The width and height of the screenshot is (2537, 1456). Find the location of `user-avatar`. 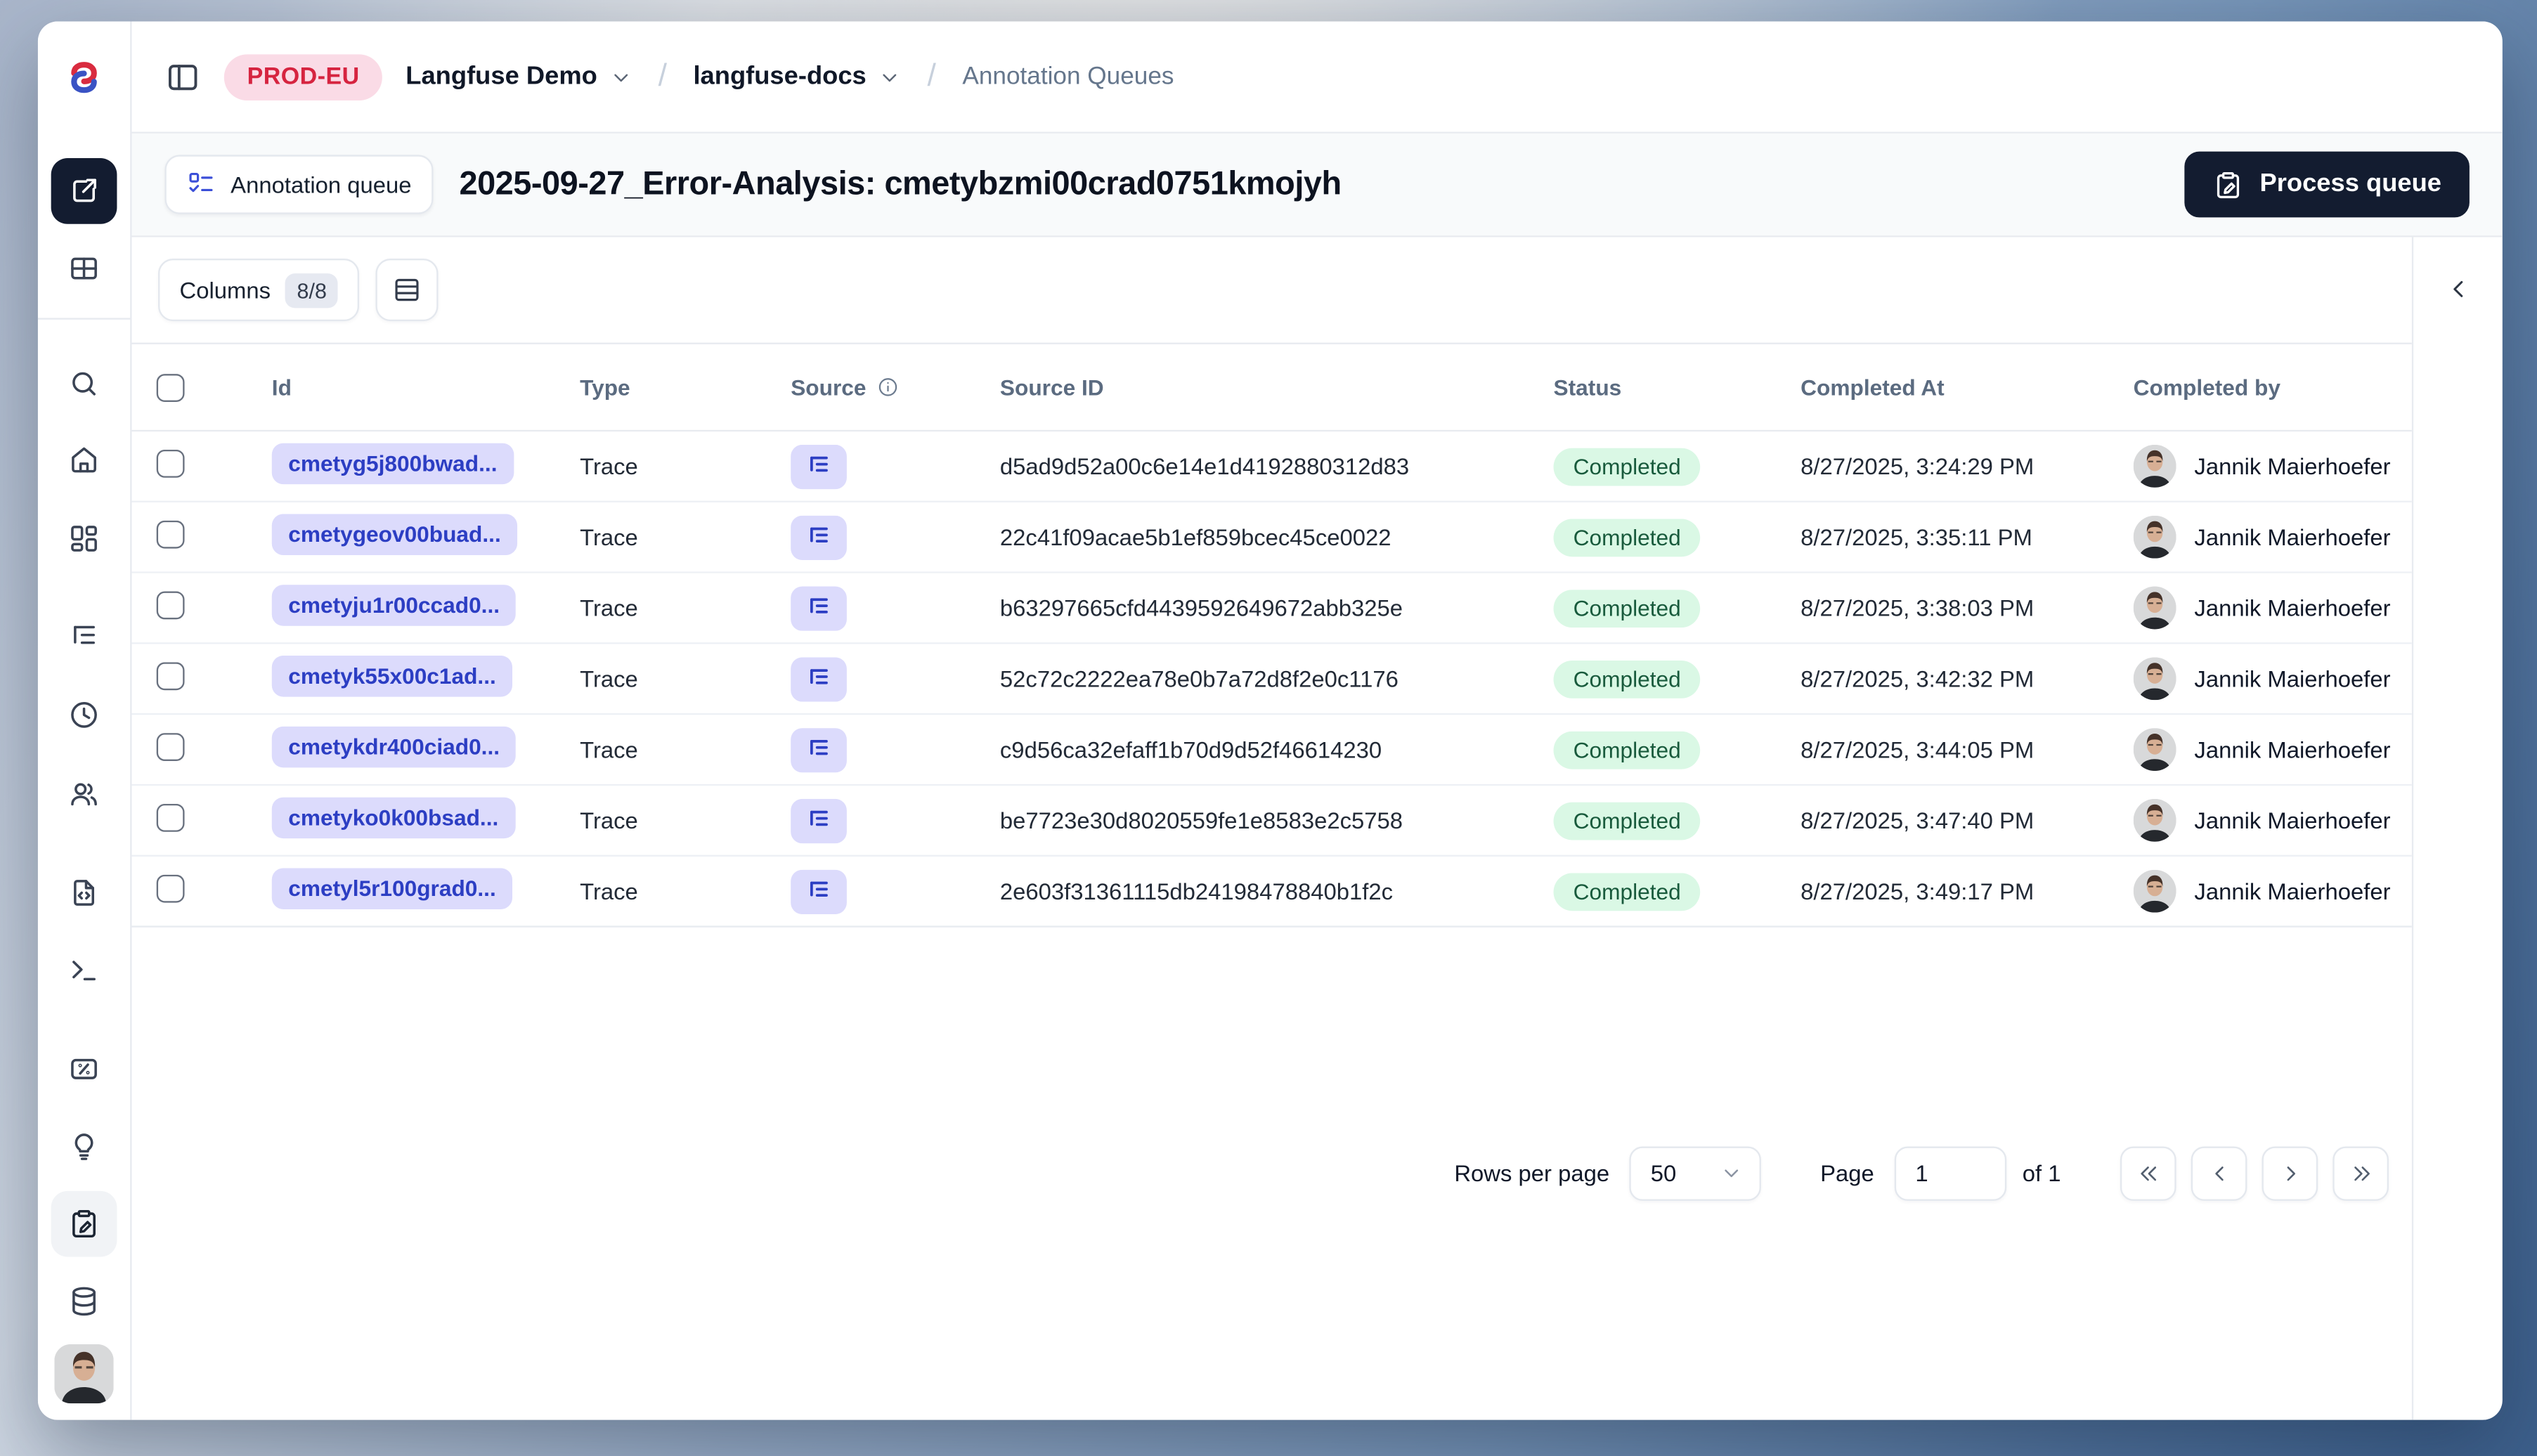

user-avatar is located at coordinates (84, 1374).